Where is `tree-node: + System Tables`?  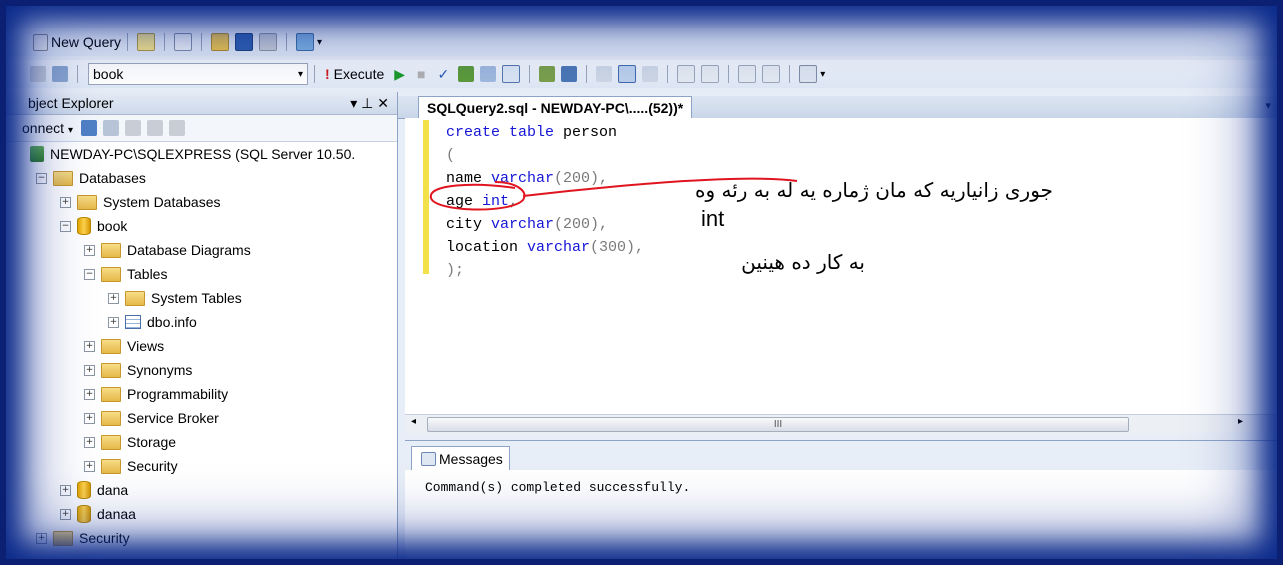 tree-node: + System Tables is located at coordinates (198, 298).